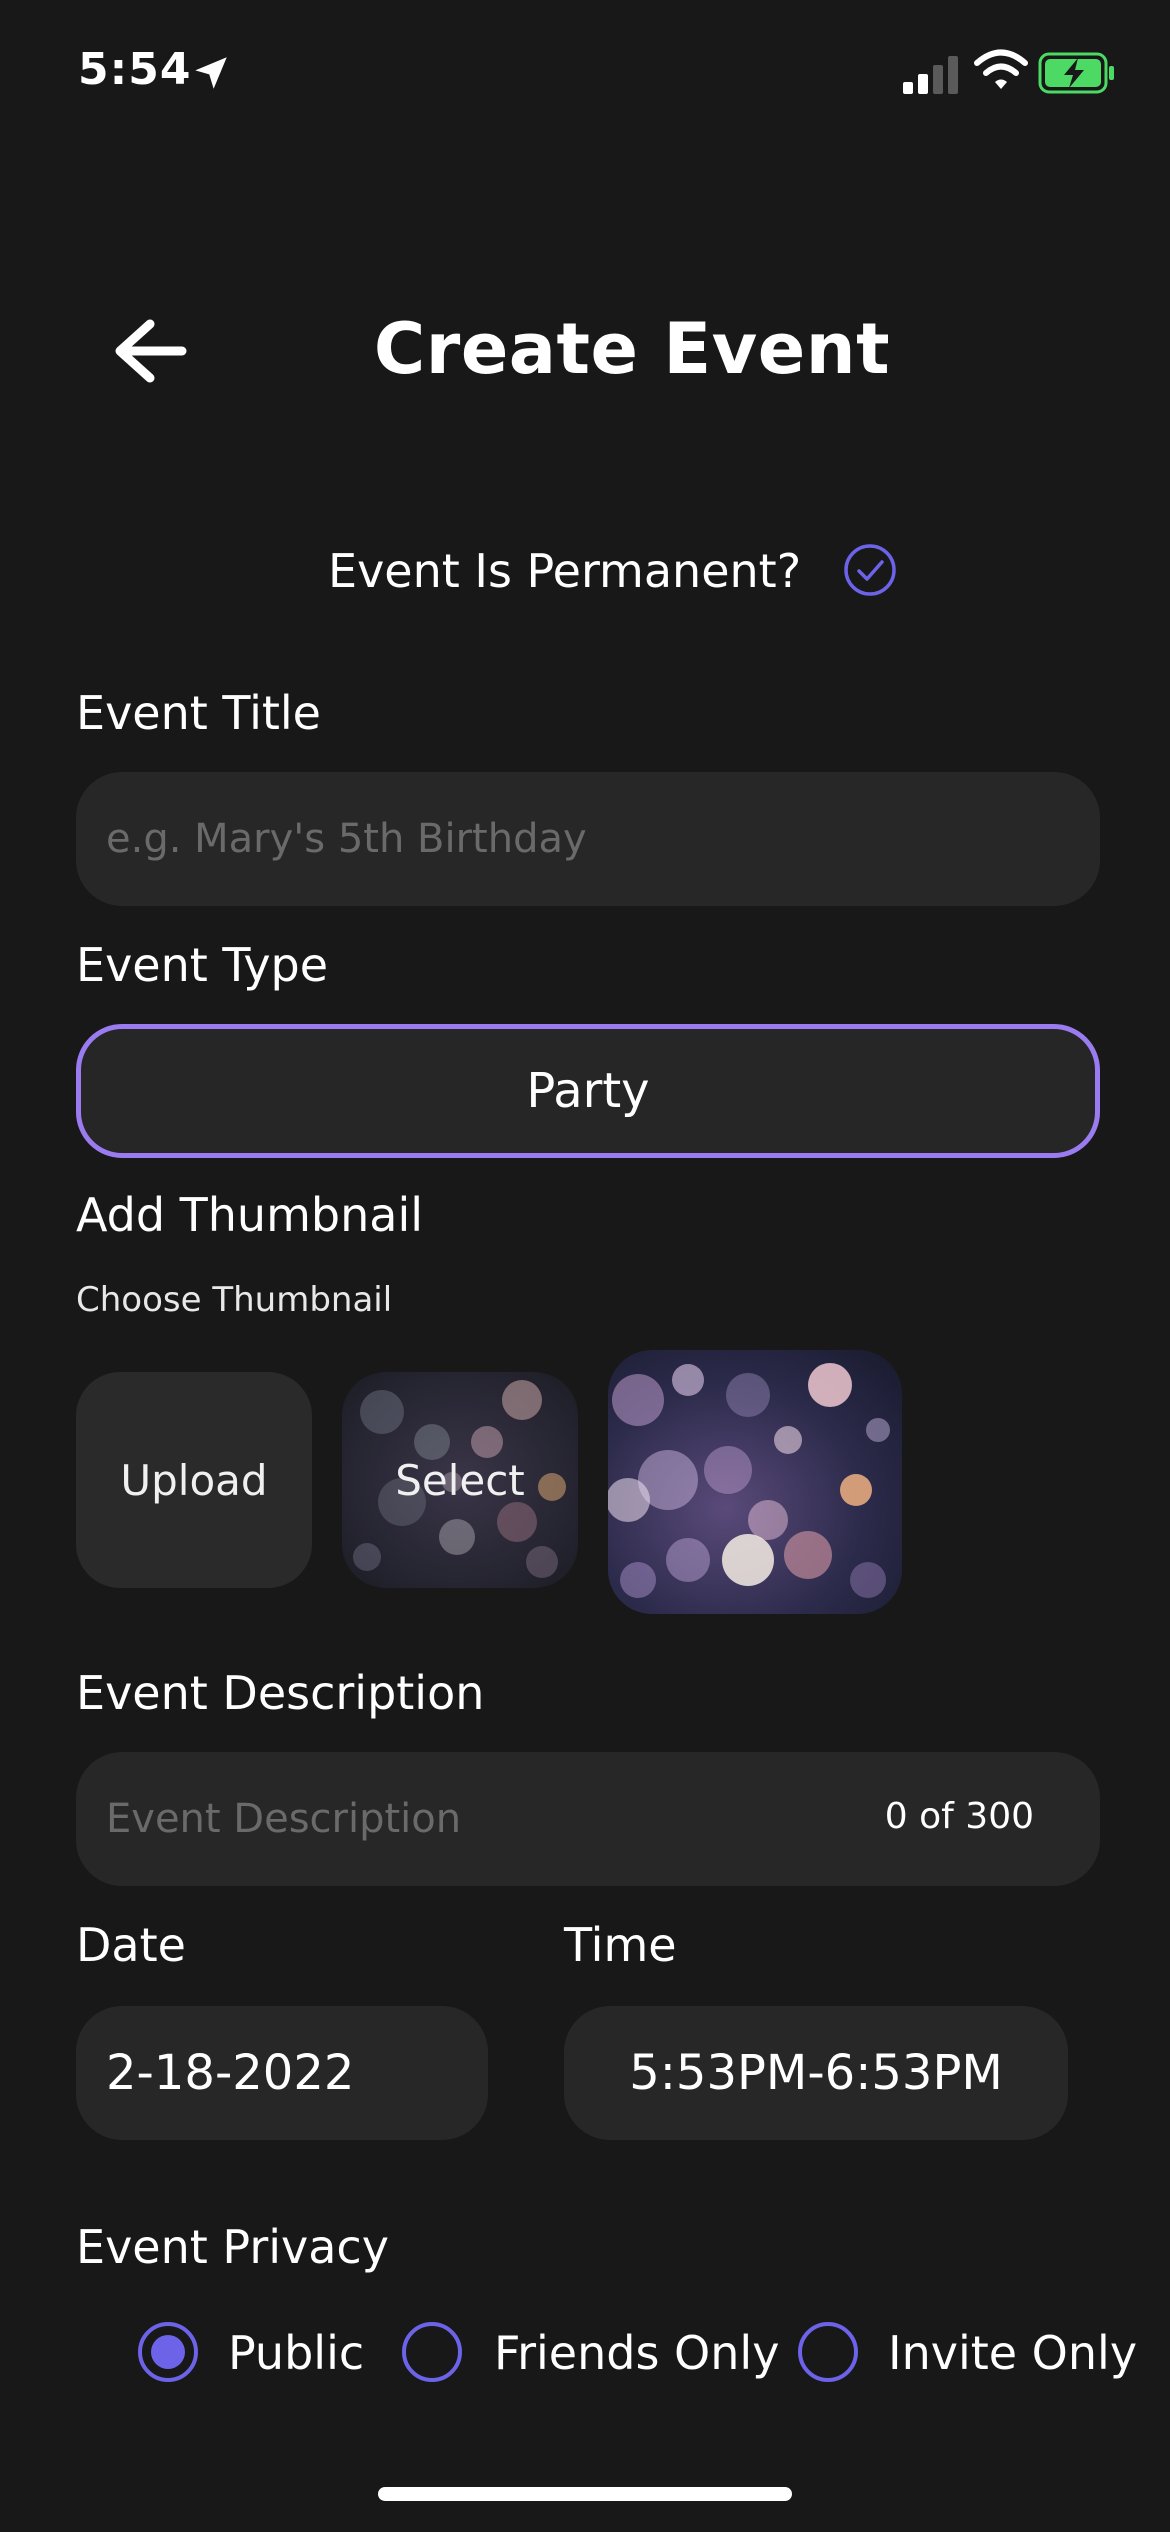 The height and width of the screenshot is (2532, 1170). What do you see at coordinates (585, 75) in the screenshot?
I see `status-bar: 5:54` at bounding box center [585, 75].